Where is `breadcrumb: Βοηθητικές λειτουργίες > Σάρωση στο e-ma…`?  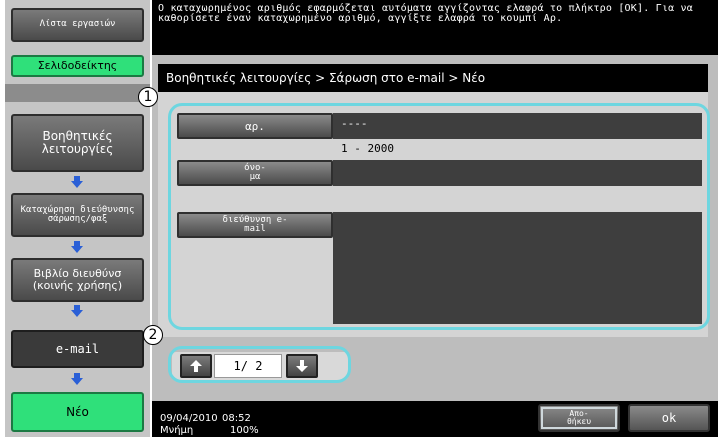
breadcrumb: Βοηθητικές λειτουργίες > Σάρωση στο e-ma… is located at coordinates (433, 78).